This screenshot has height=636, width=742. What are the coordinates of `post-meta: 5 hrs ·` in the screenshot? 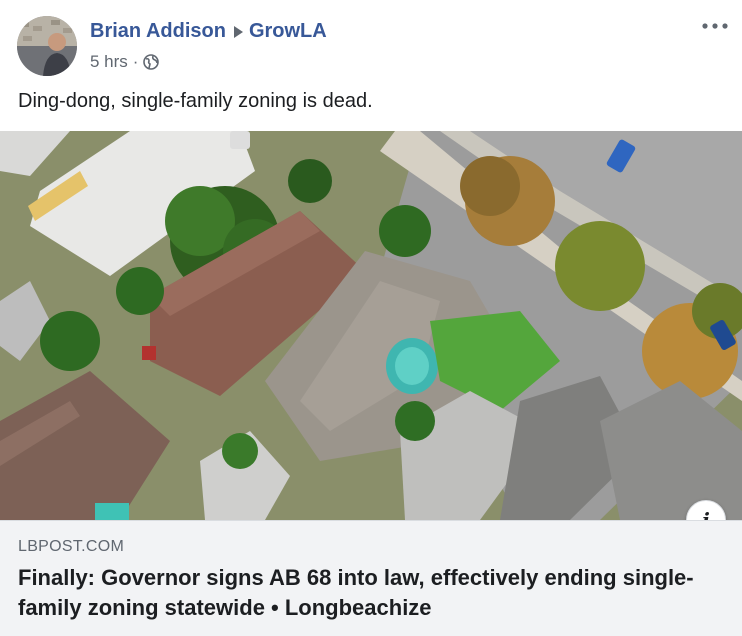 It's located at (125, 62).